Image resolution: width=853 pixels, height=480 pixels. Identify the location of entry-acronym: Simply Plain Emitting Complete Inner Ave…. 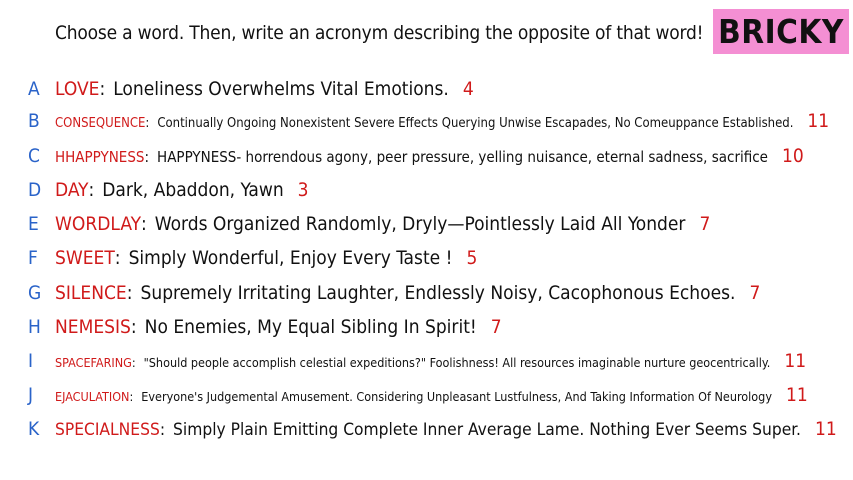
(487, 430).